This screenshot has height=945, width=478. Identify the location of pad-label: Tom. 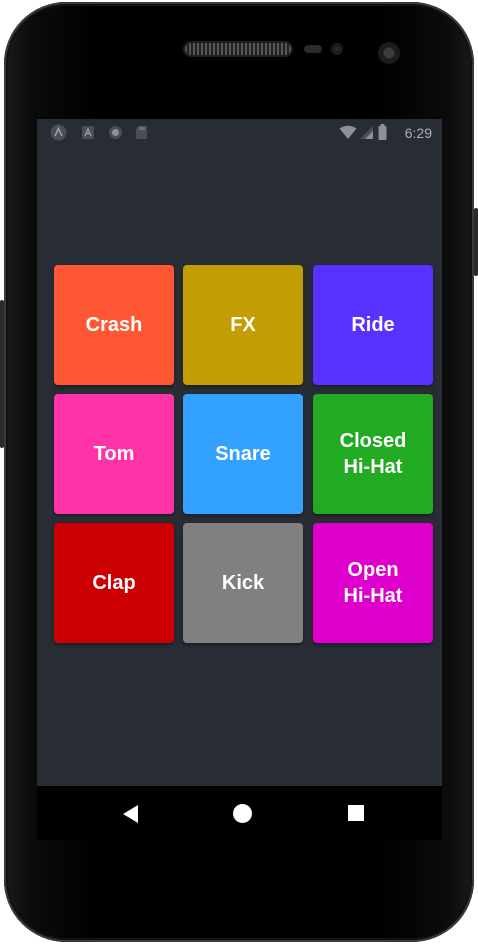
(114, 454).